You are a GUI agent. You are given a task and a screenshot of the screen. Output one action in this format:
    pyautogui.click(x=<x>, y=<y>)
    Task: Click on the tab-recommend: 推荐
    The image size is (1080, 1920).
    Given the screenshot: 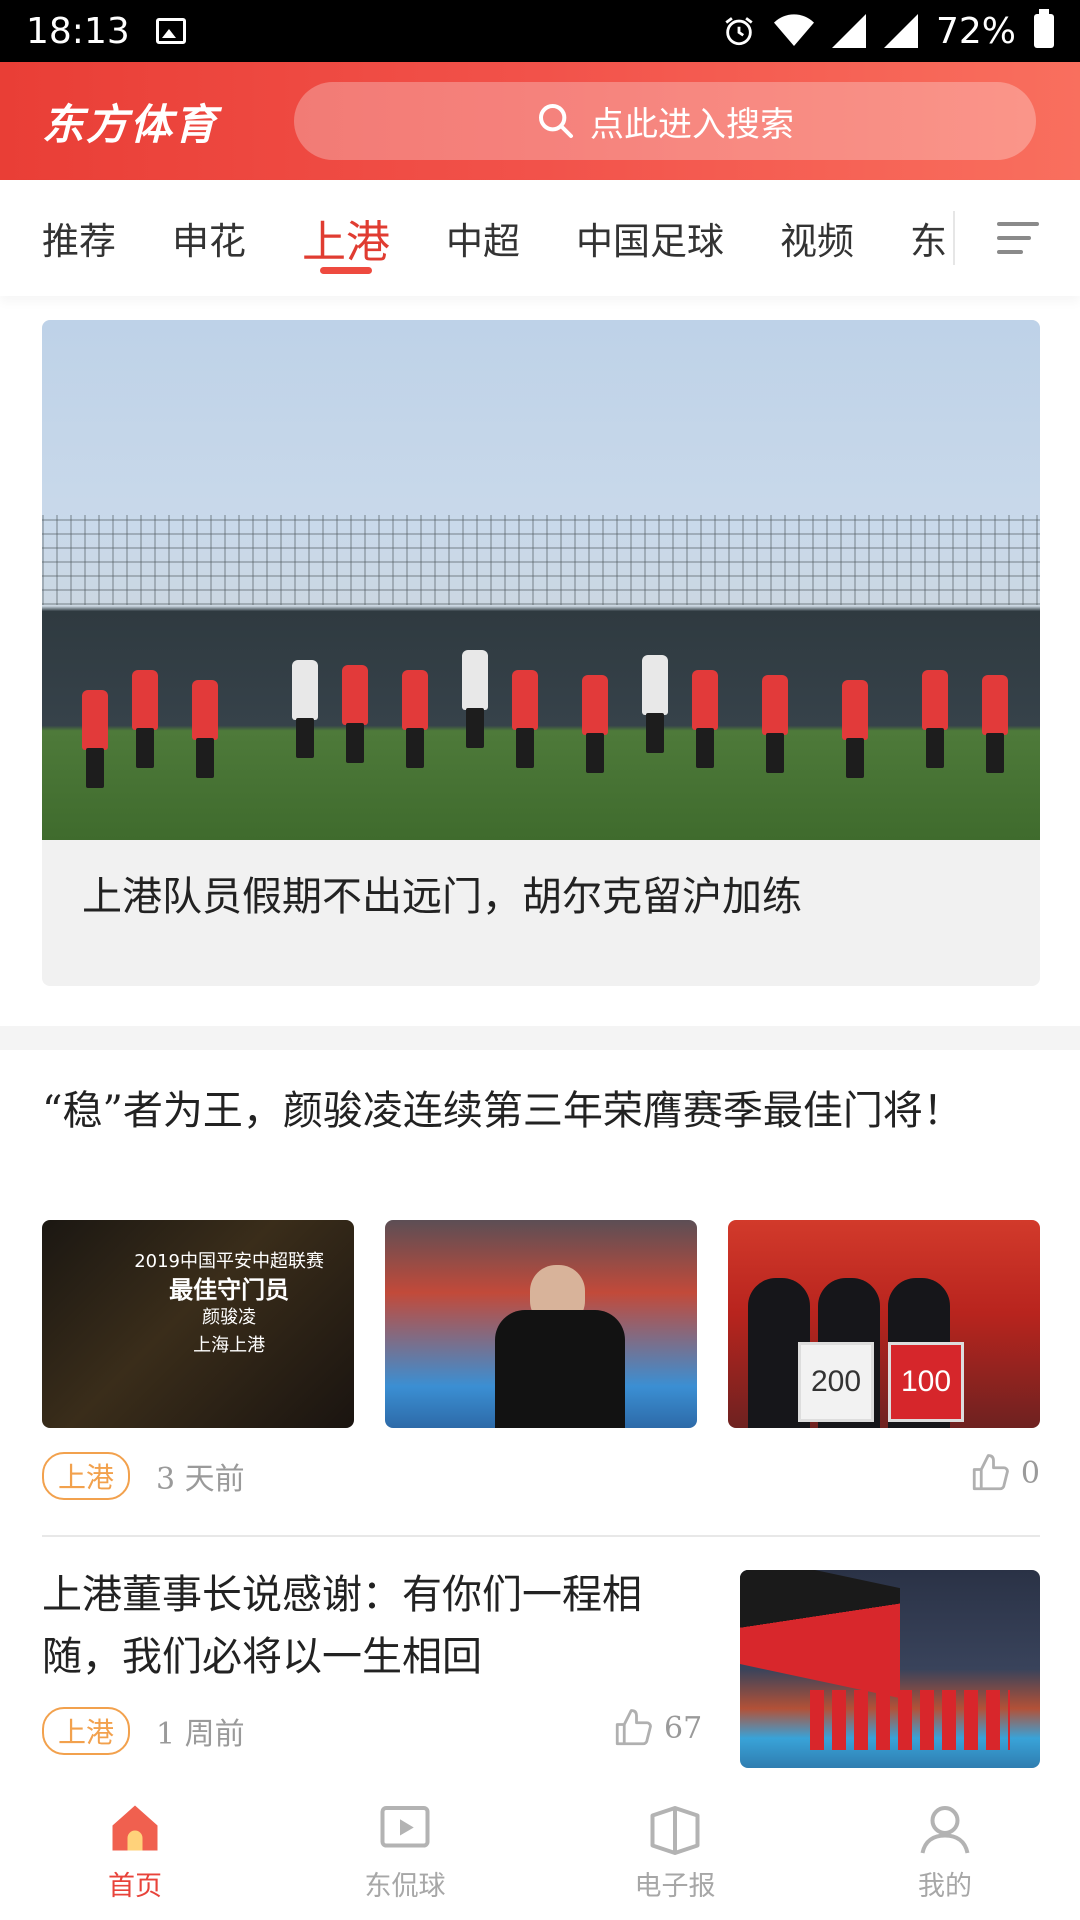 What is the action you would take?
    pyautogui.click(x=79, y=238)
    